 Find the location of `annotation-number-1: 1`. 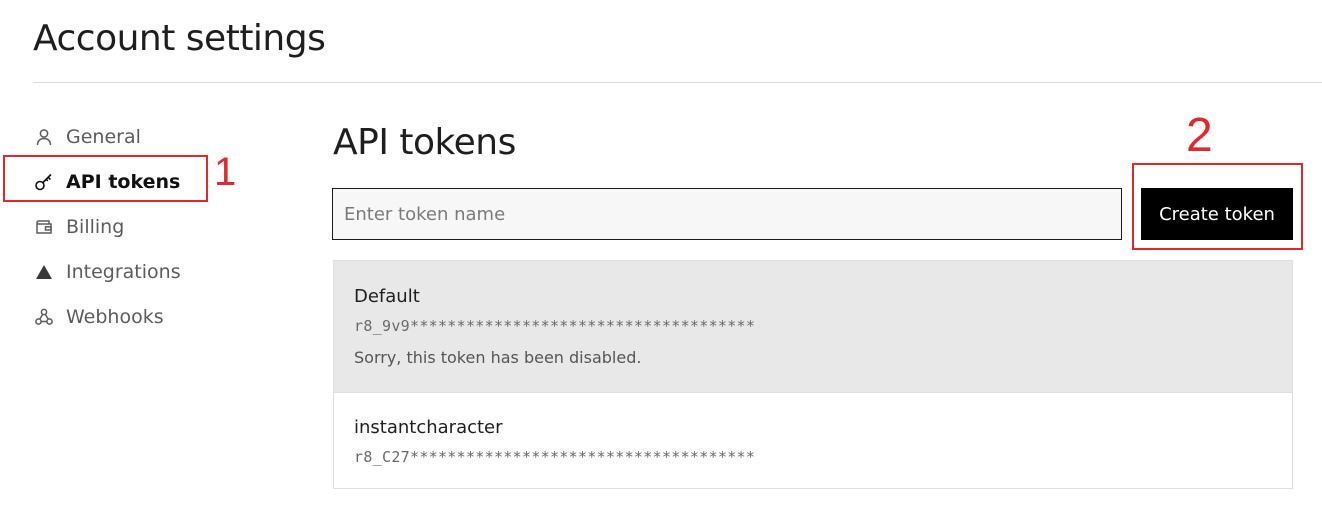

annotation-number-1: 1 is located at coordinates (225, 172).